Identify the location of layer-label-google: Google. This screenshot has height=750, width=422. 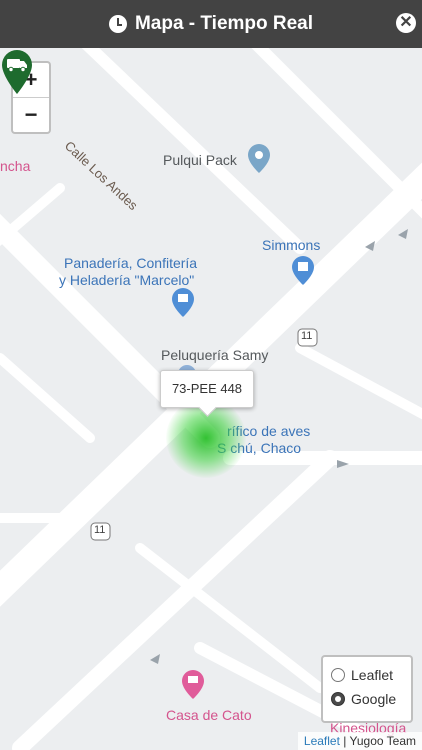
(374, 699).